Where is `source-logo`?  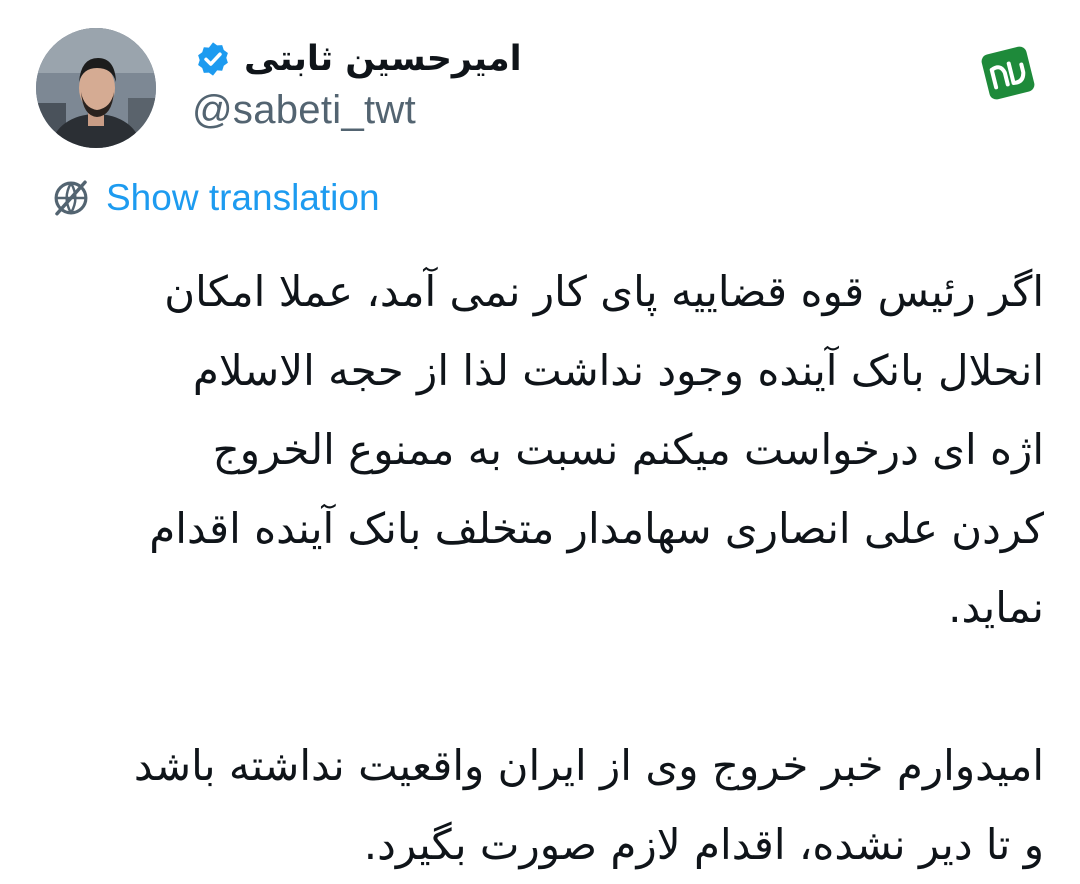
source-logo is located at coordinates (1008, 73).